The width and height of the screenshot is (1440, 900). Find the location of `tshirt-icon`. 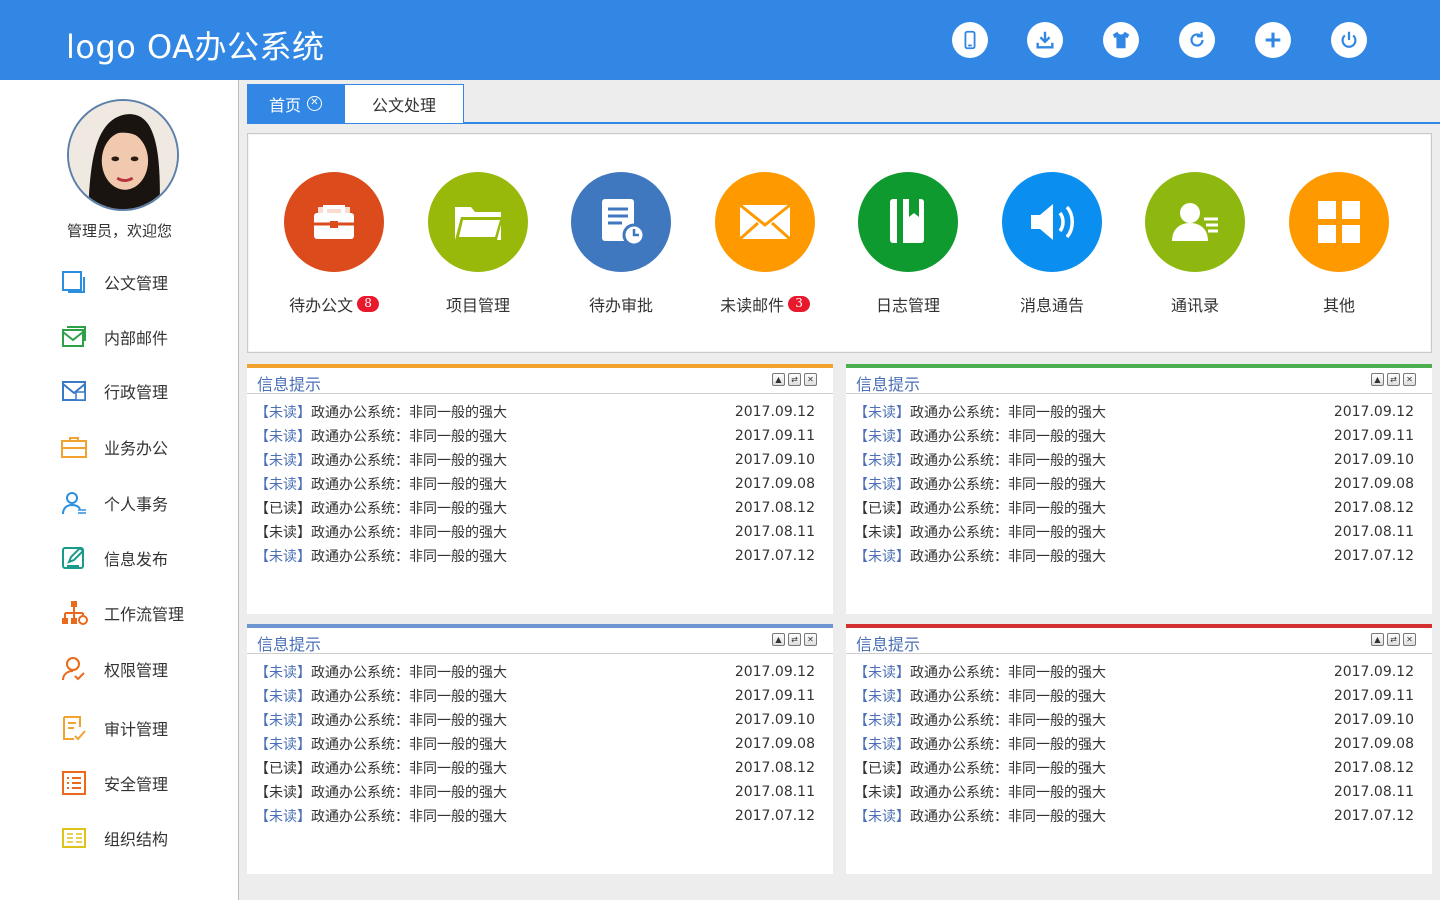

tshirt-icon is located at coordinates (1121, 40).